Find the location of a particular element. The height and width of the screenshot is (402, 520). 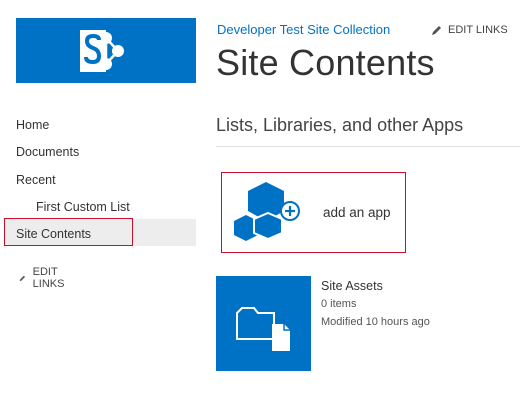

nav-item-recent: Recent is located at coordinates (36, 180).